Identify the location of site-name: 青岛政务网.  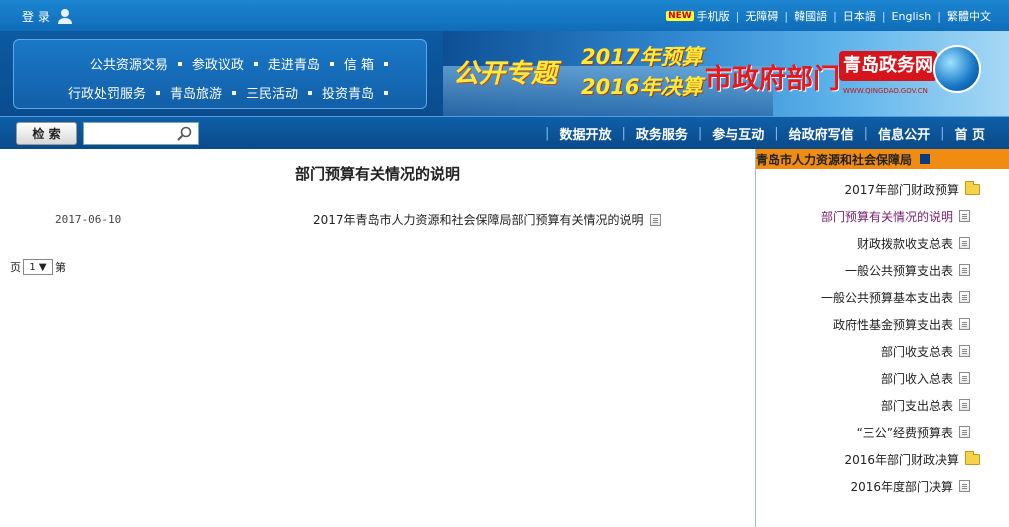
(888, 66).